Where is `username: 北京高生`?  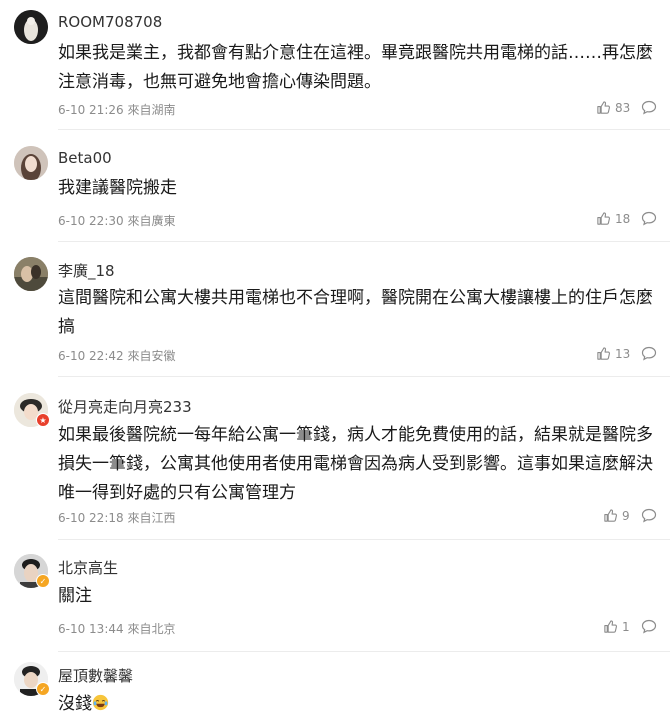 username: 北京高生 is located at coordinates (88, 567).